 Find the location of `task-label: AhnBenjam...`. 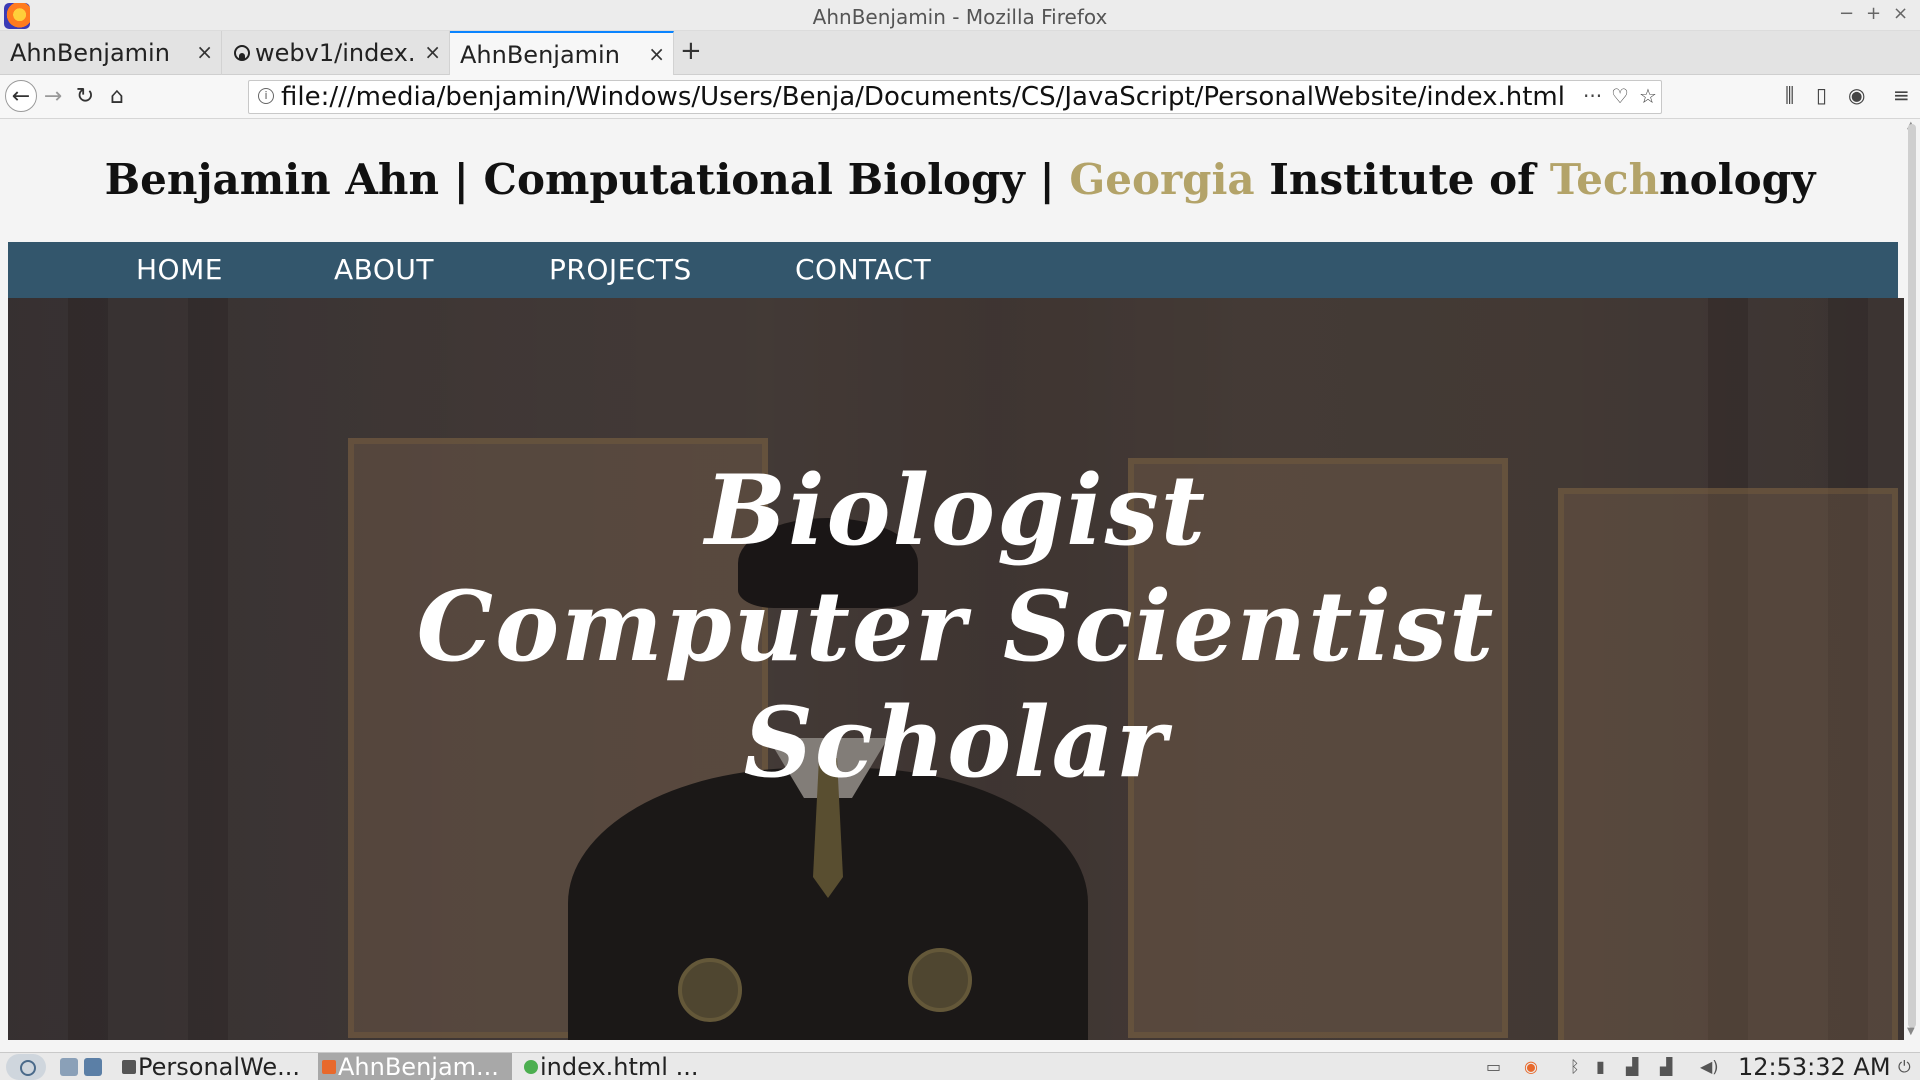

task-label: AhnBenjam... is located at coordinates (418, 1066).